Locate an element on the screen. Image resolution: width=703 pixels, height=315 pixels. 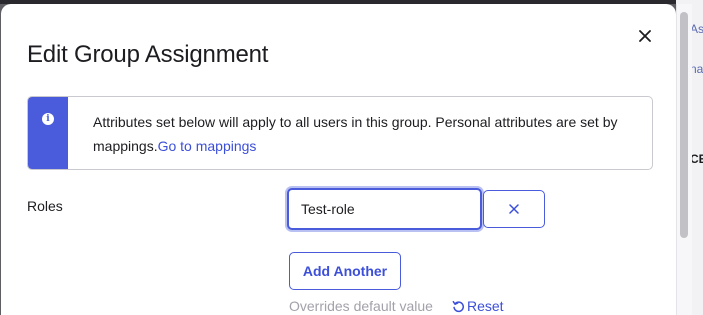
info-icon: i is located at coordinates (48, 119).